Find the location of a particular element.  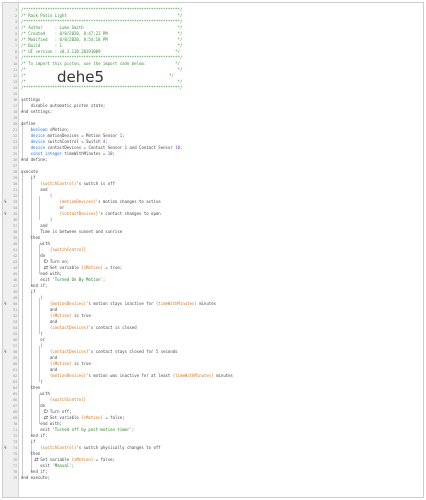

line-number: 79 is located at coordinates (15, 478).